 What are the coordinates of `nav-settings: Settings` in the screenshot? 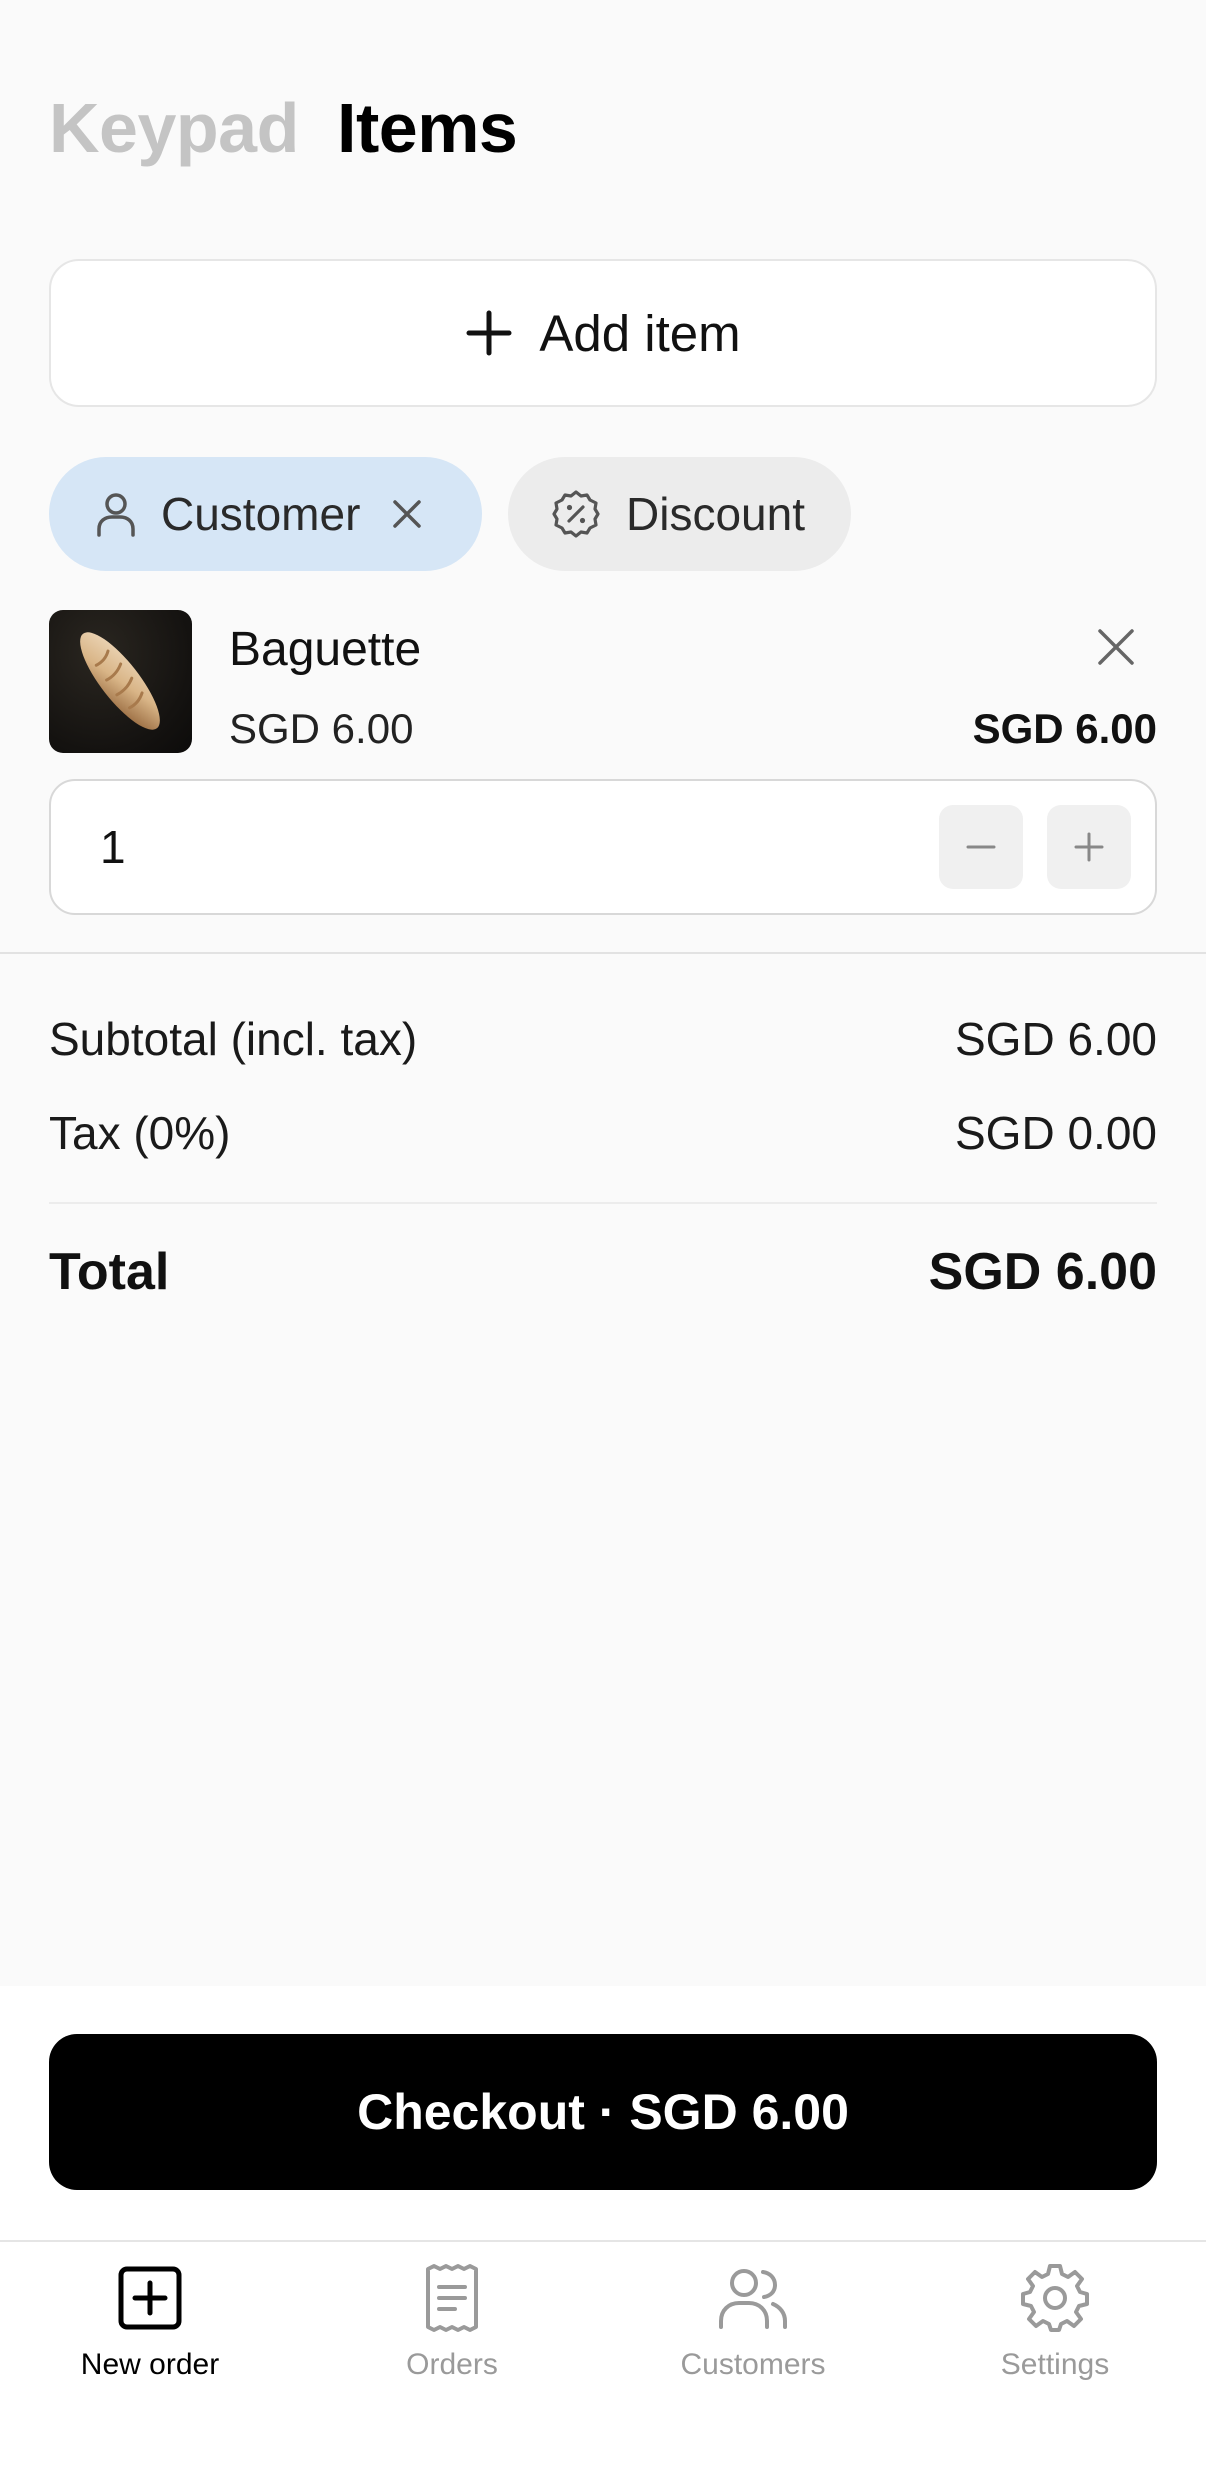 It's located at (1055, 2322).